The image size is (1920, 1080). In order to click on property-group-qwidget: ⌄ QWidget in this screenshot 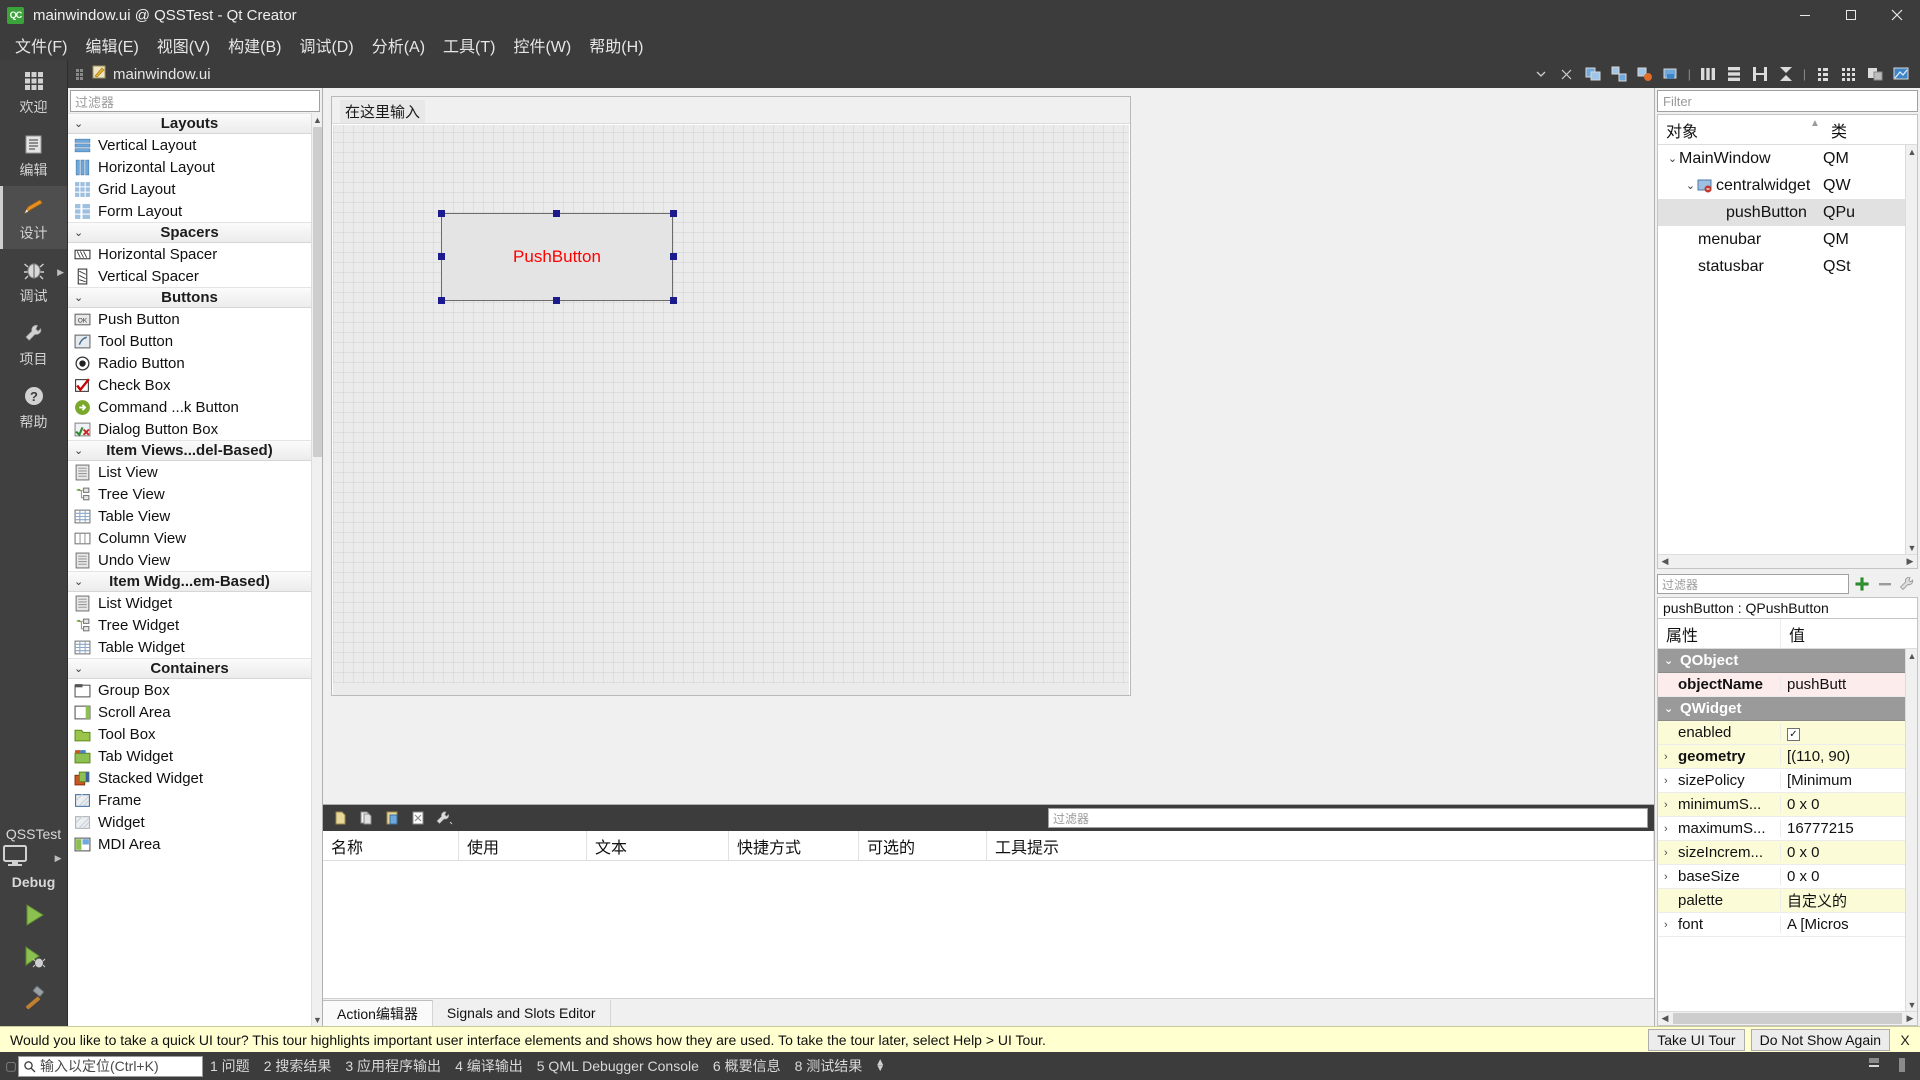, I will do `click(1787, 709)`.